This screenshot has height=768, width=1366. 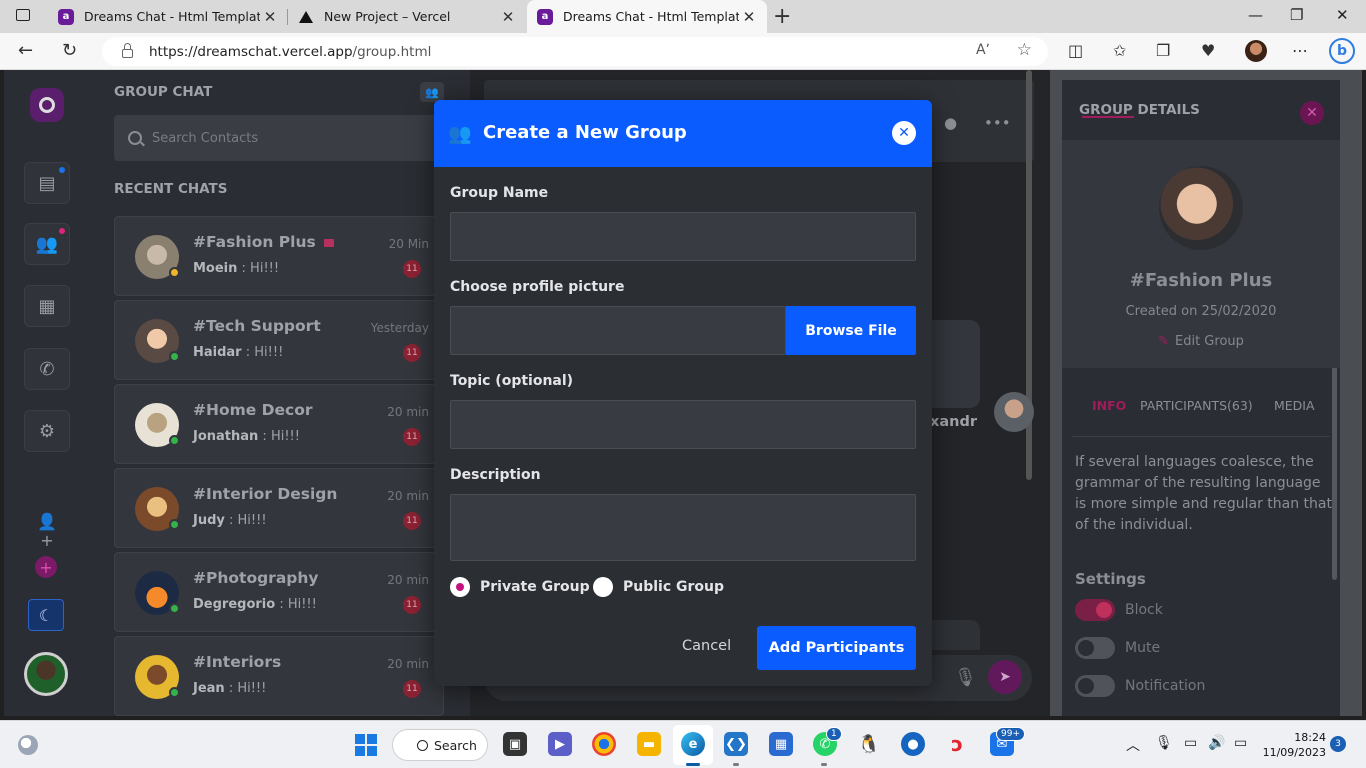 I want to click on tab-dreams-chat-active: a Dreams Chat - Html Template ✕, so click(x=647, y=16).